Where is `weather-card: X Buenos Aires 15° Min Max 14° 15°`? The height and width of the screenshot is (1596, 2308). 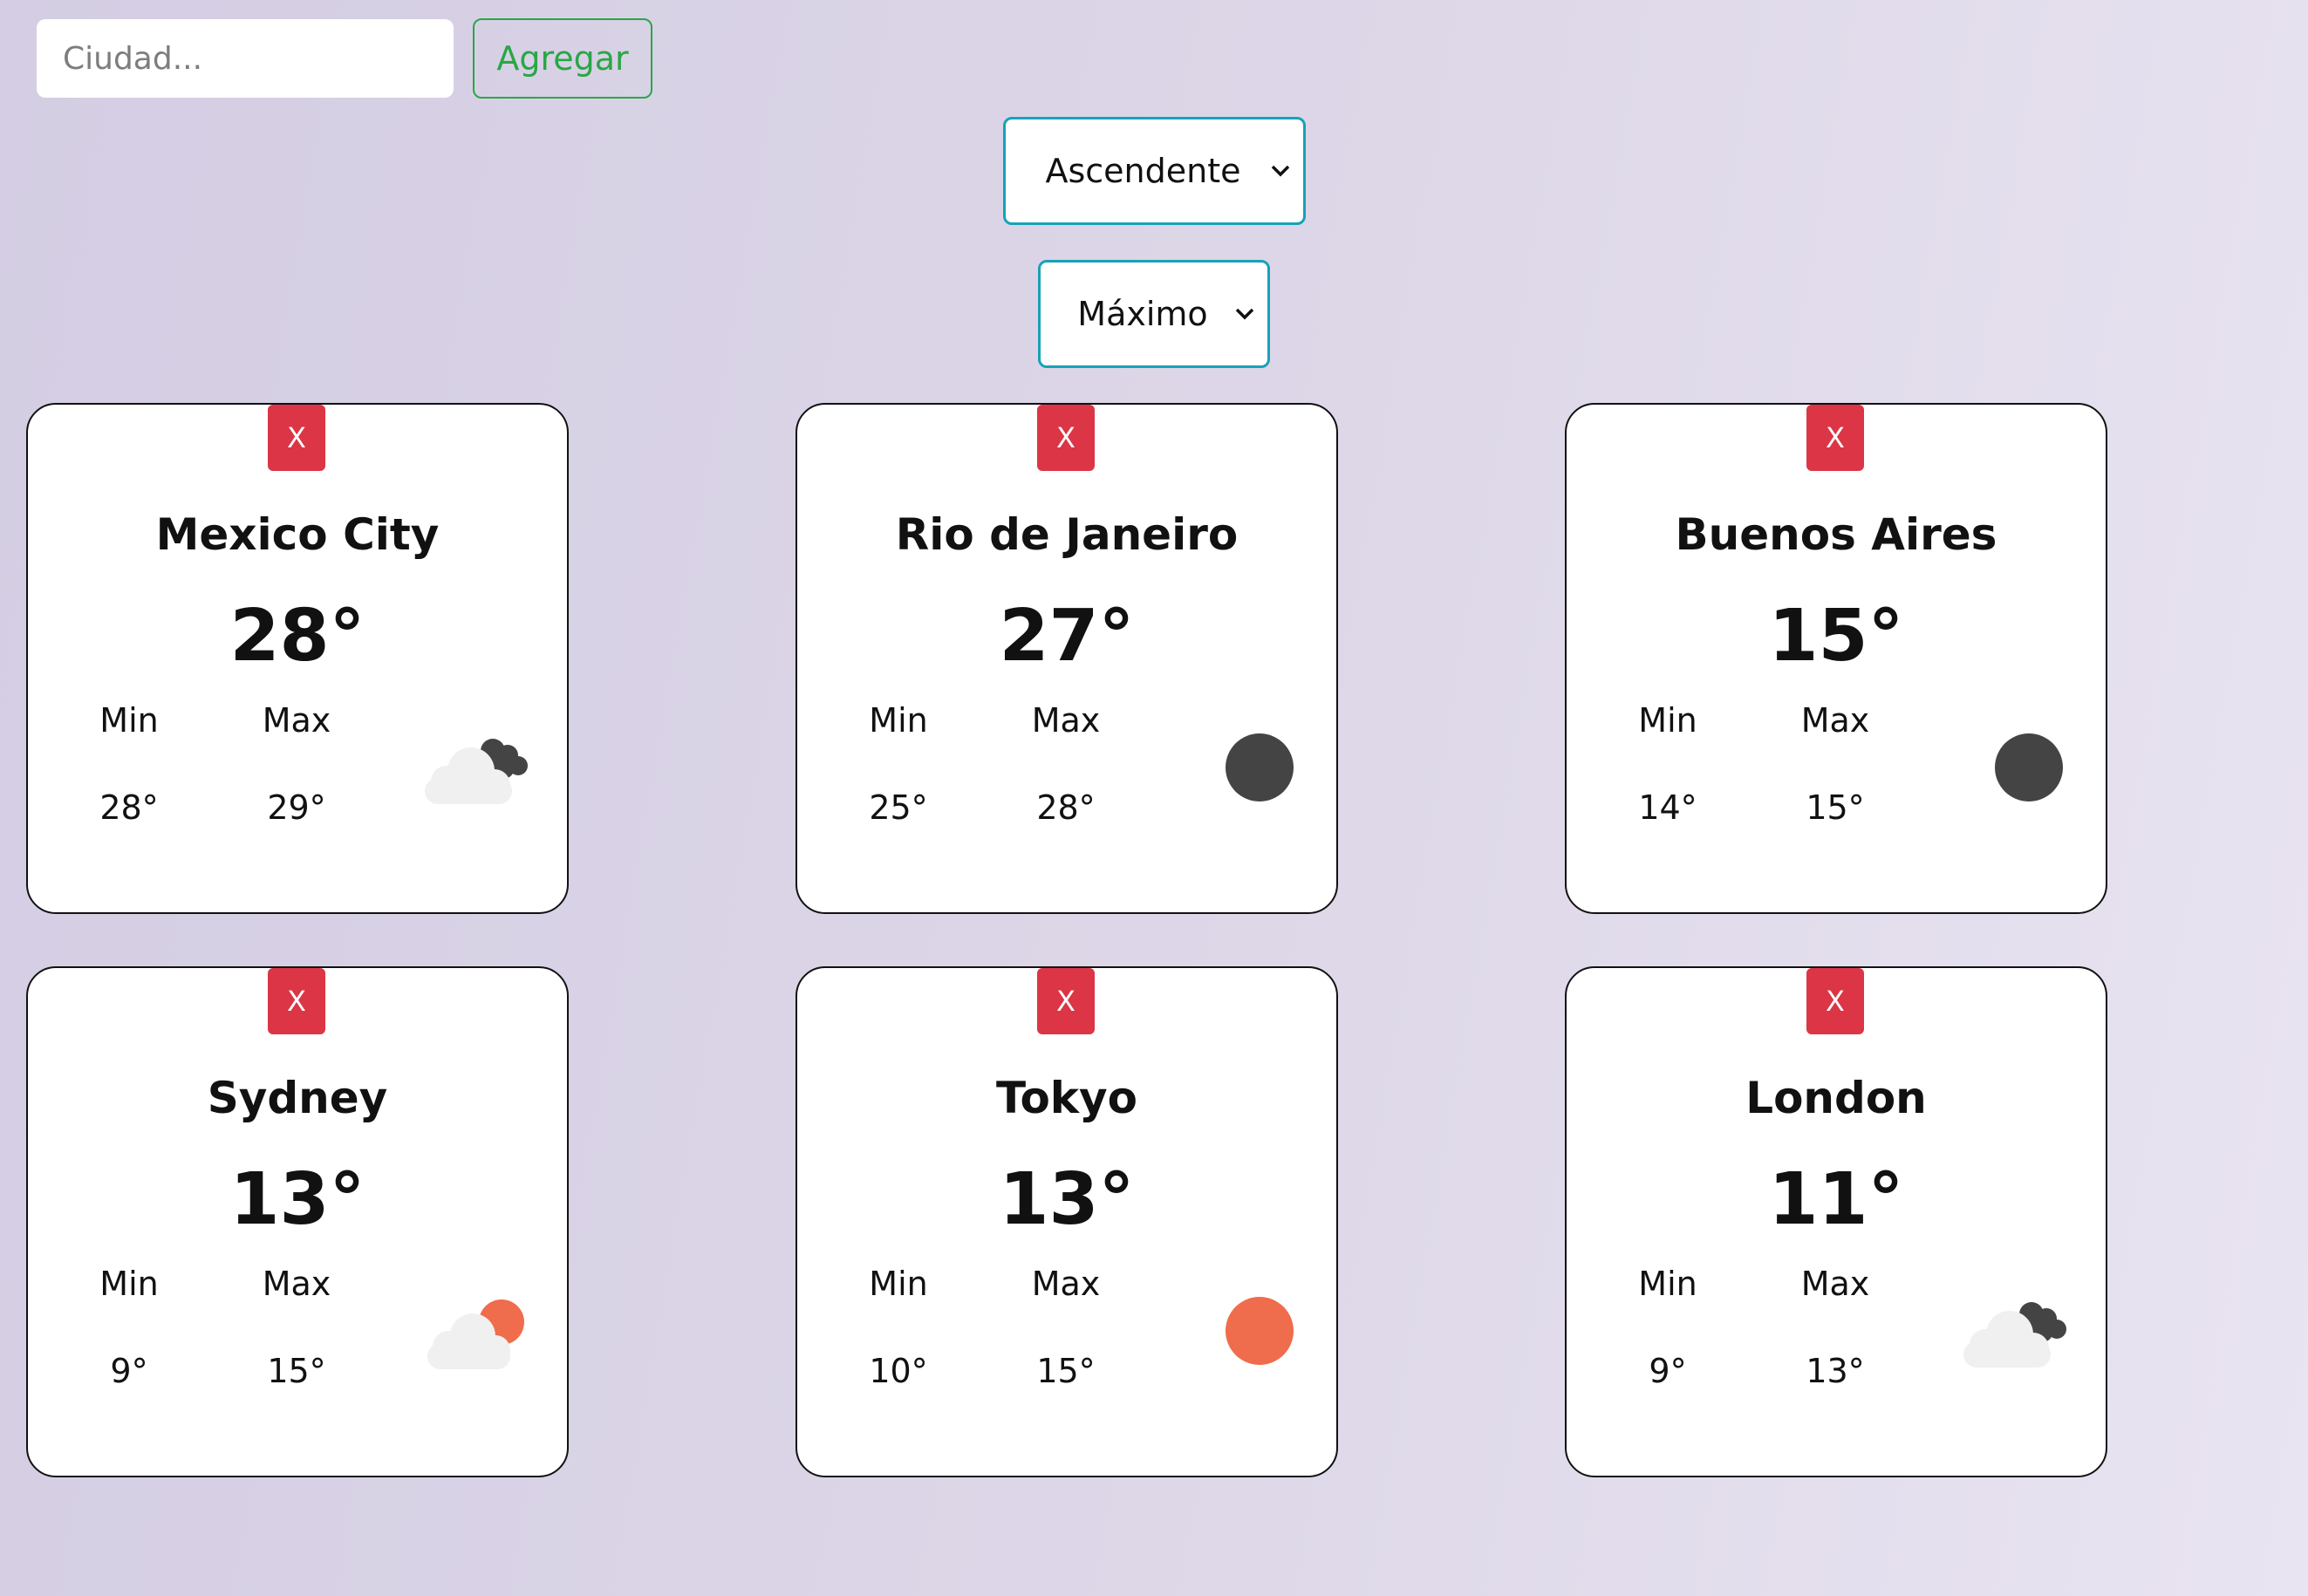
weather-card: X Buenos Aires 15° Min Max 14° 15° is located at coordinates (1836, 658).